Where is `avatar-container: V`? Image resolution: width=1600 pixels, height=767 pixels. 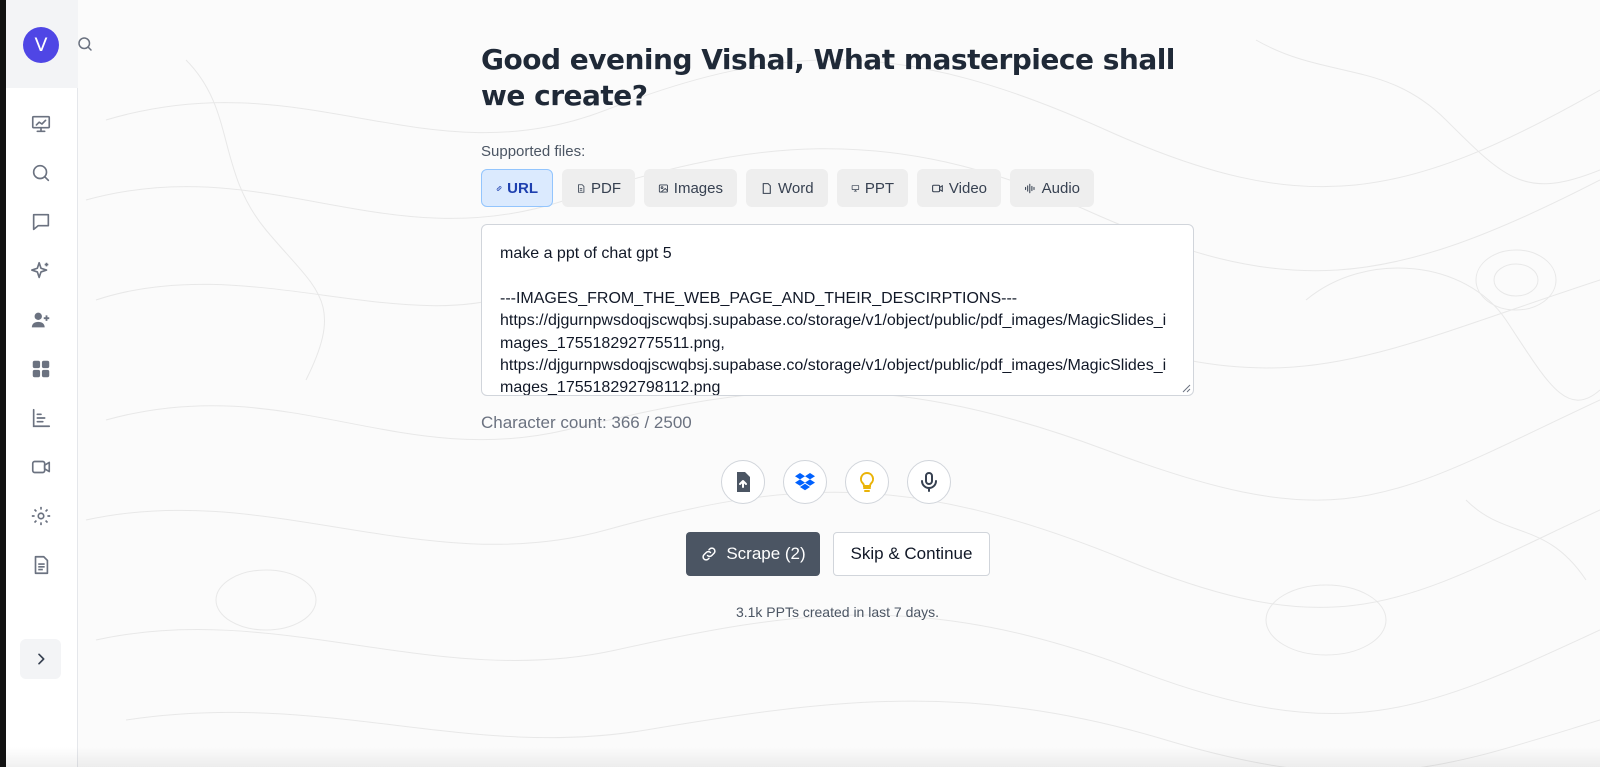 avatar-container: V is located at coordinates (42, 44).